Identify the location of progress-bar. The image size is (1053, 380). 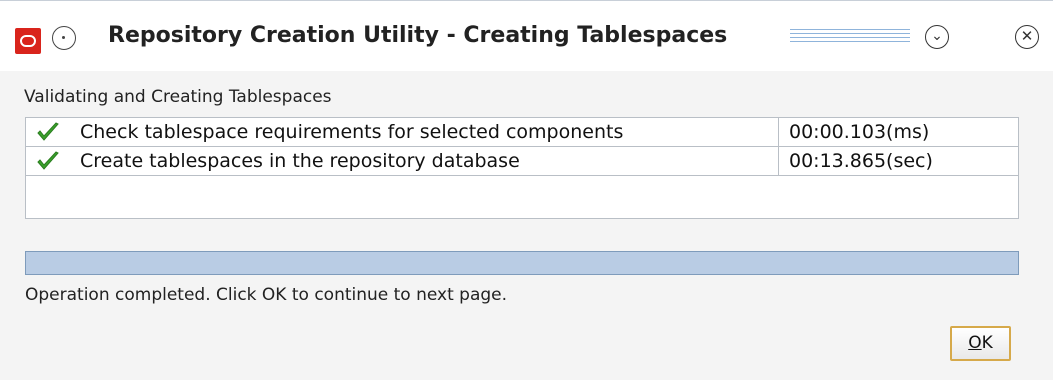
(522, 263).